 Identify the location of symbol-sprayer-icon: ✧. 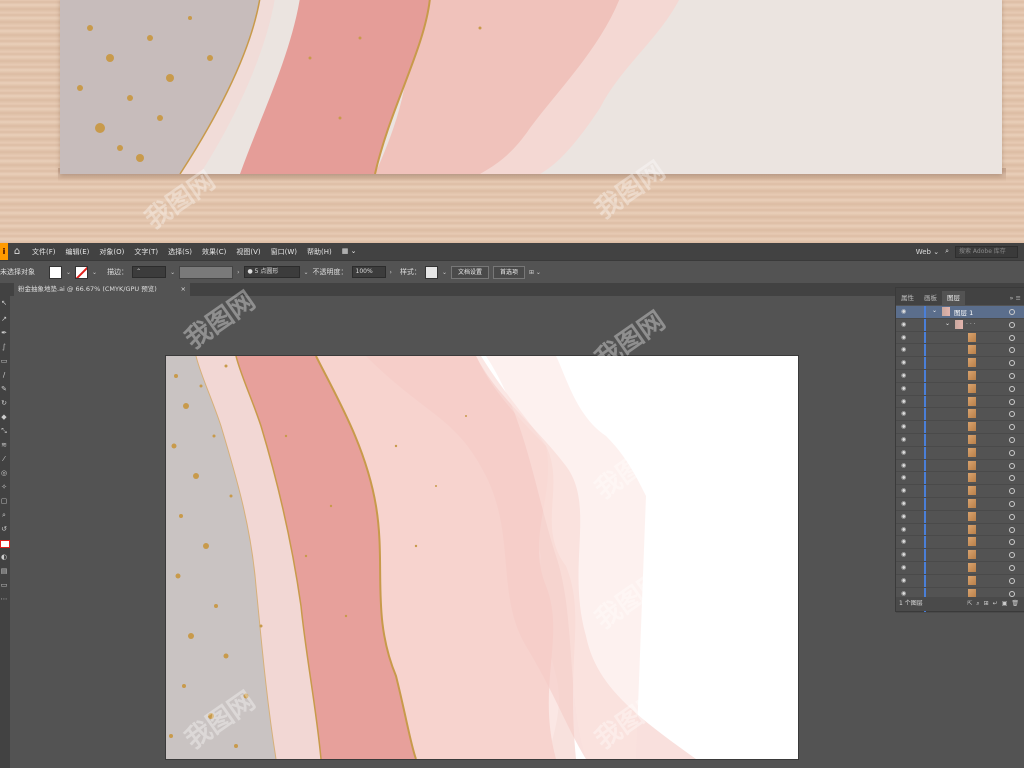
(4, 487).